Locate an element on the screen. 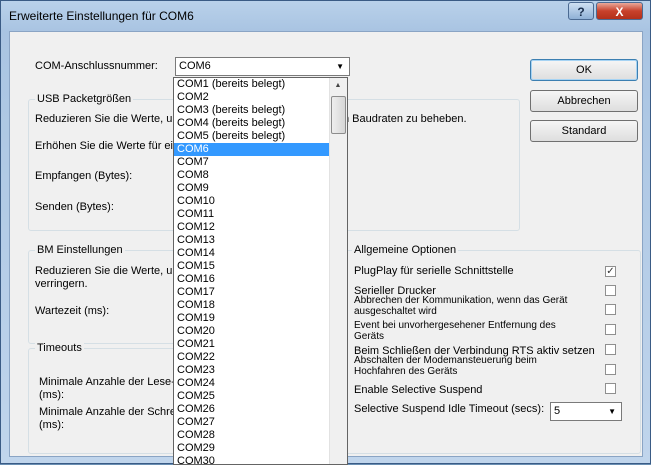 Image resolution: width=651 pixels, height=465 pixels. rts-on-close-checkbox is located at coordinates (610, 349).